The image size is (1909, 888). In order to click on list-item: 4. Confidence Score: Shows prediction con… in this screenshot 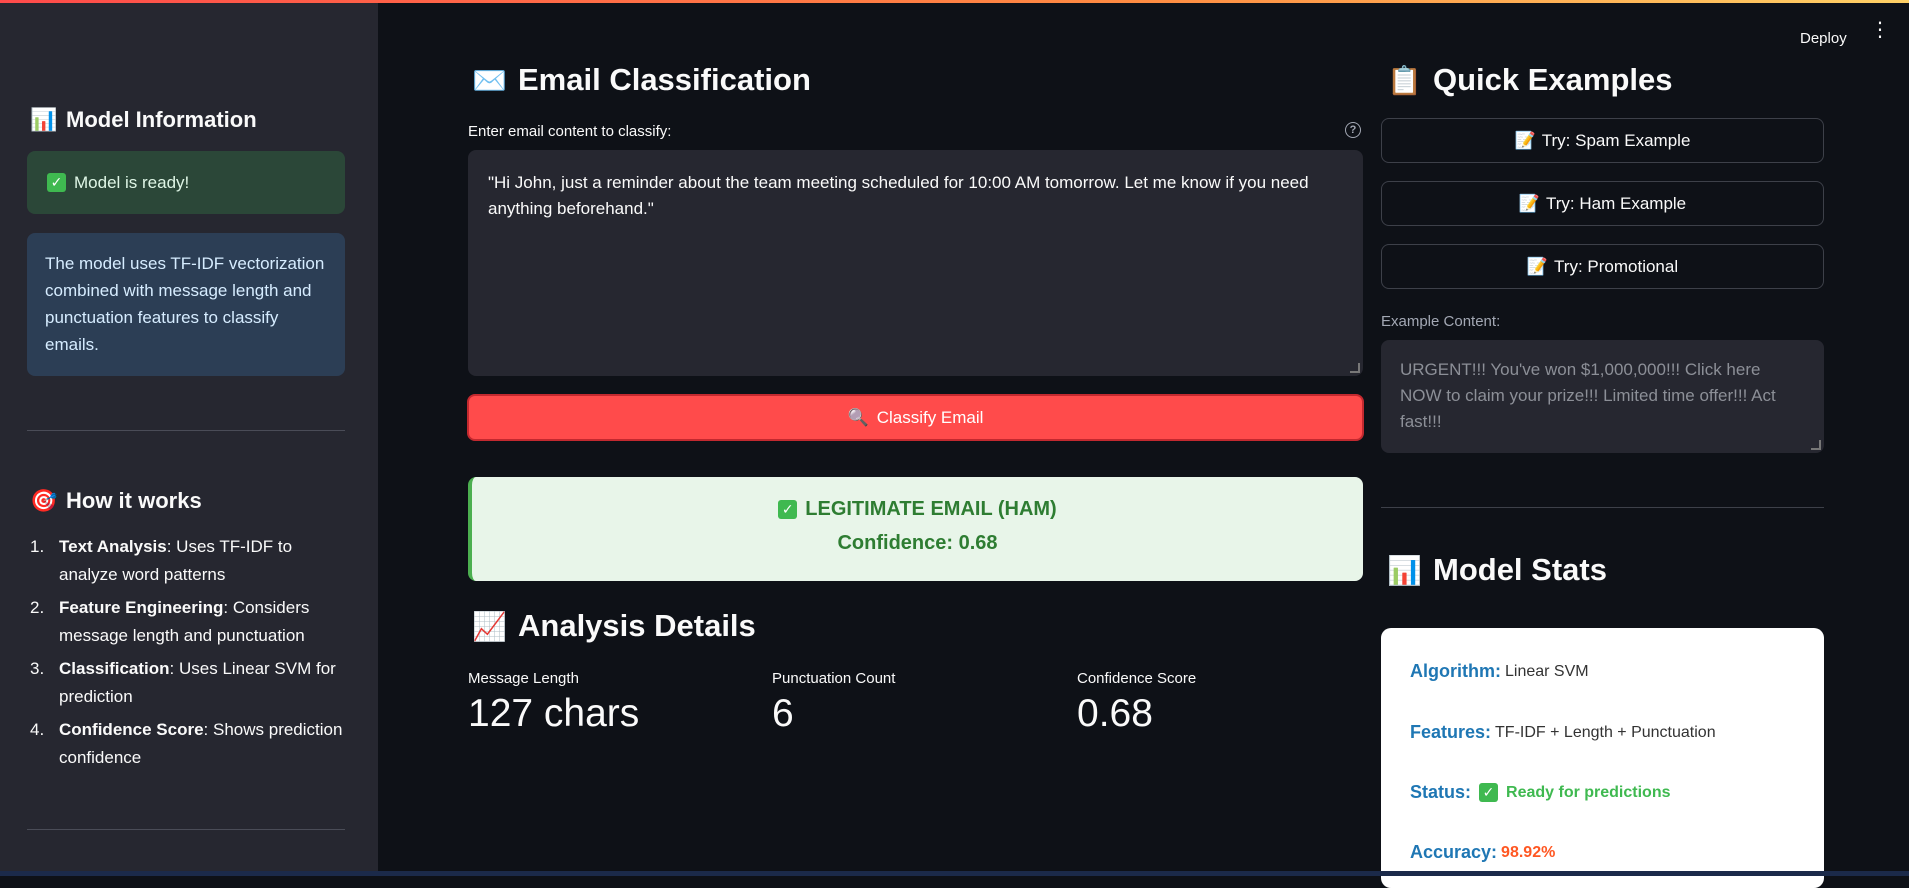, I will do `click(190, 744)`.